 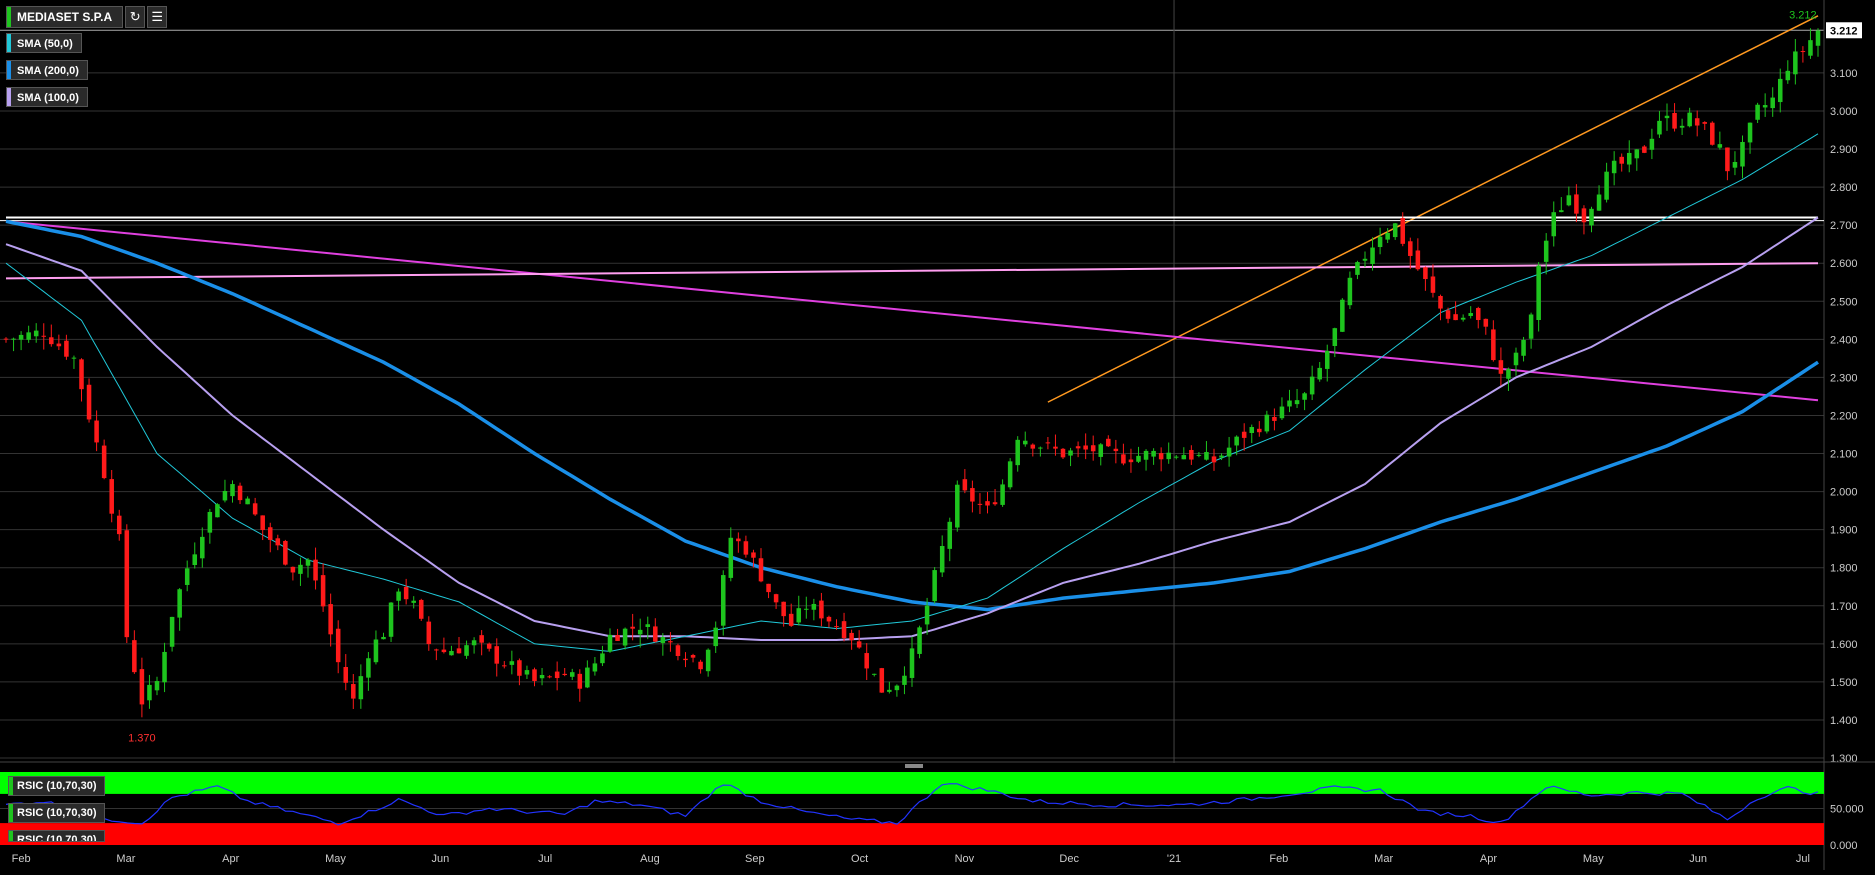 What do you see at coordinates (1844, 721) in the screenshot?
I see `y-tick-label: 1.400` at bounding box center [1844, 721].